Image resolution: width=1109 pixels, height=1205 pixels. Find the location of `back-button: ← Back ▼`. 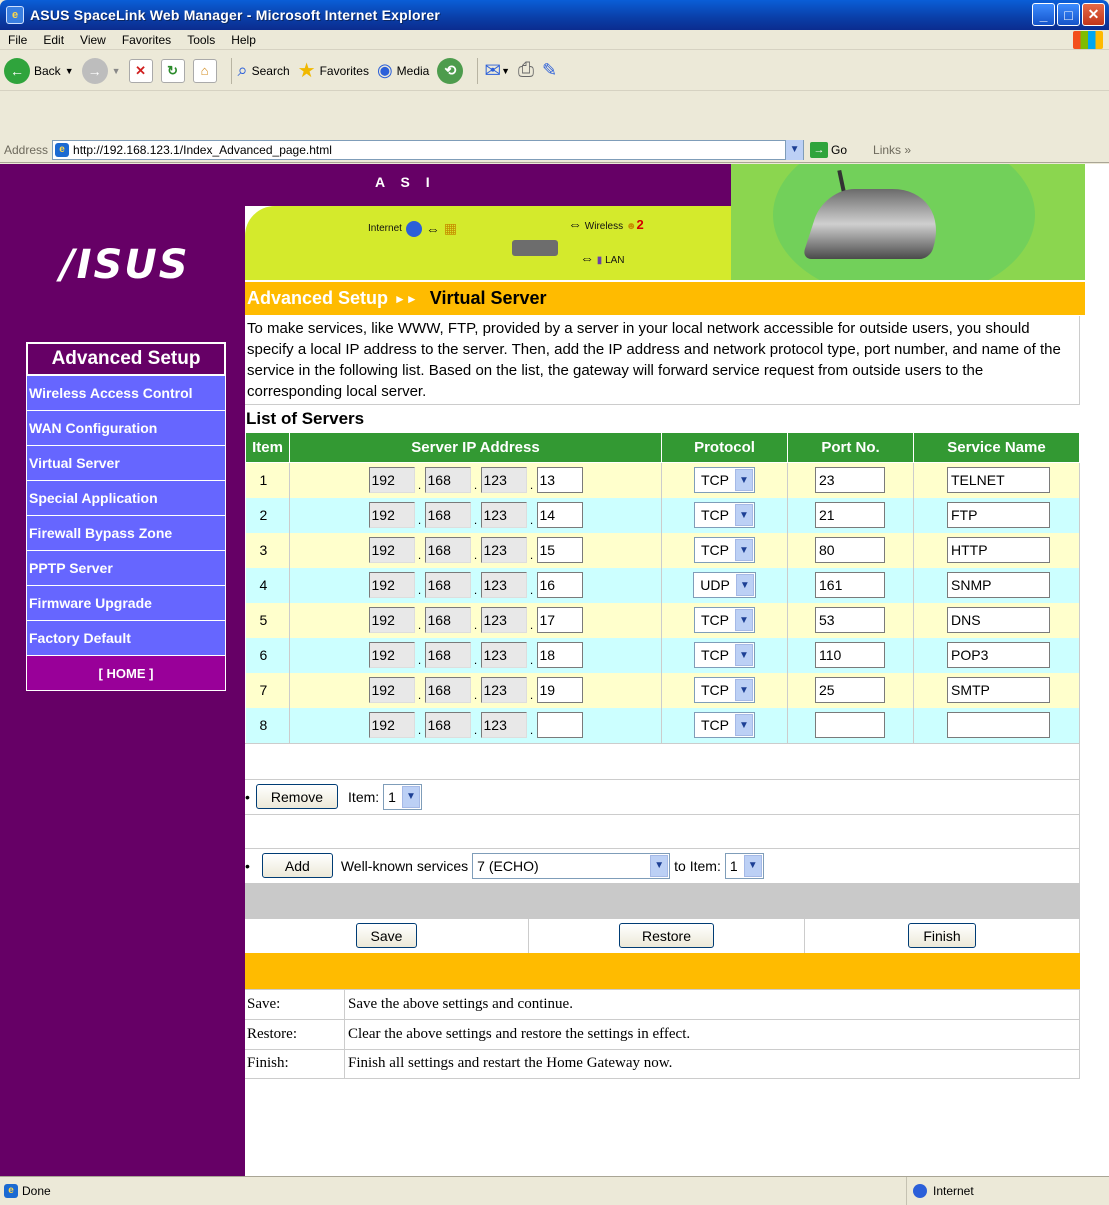

back-button: ← Back ▼ is located at coordinates (39, 70).